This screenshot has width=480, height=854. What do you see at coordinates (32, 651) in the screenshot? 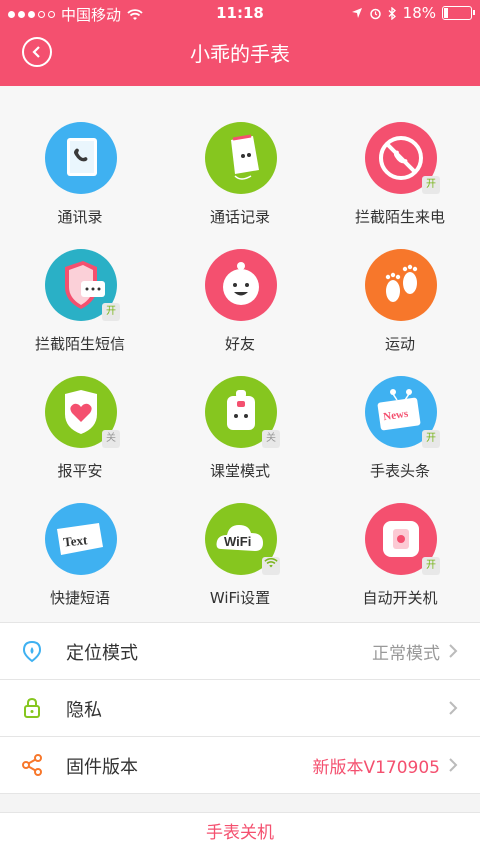
I see `location-icon` at bounding box center [32, 651].